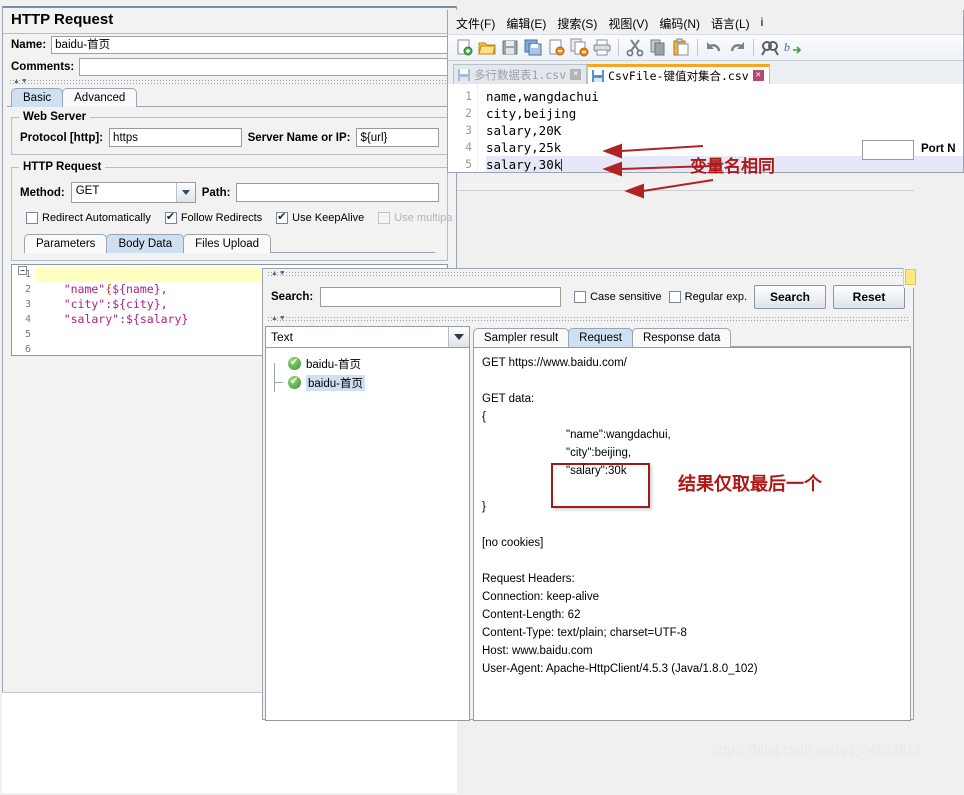 This screenshot has width=964, height=795. What do you see at coordinates (542, 96) in the screenshot?
I see `csv-line: name,wangdachui` at bounding box center [542, 96].